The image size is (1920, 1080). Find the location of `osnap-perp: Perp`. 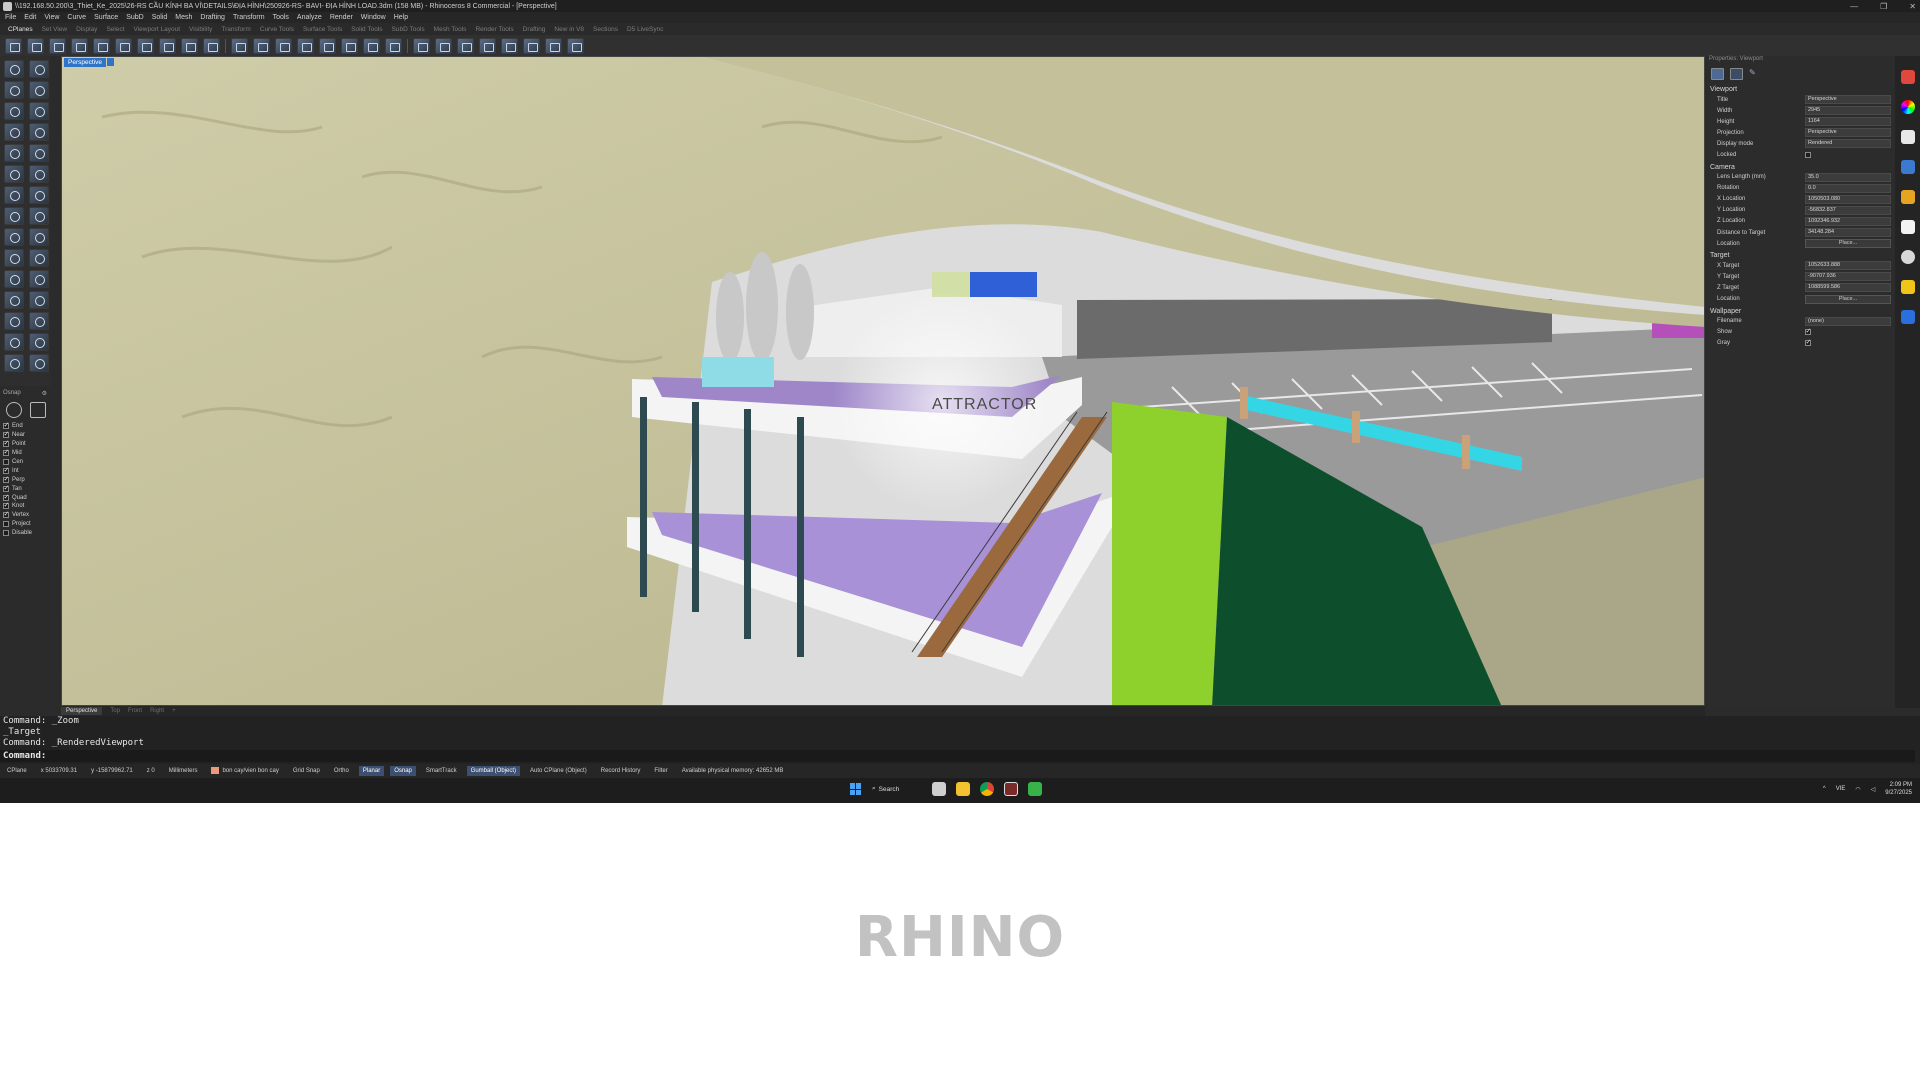

osnap-perp: Perp is located at coordinates (25, 479).